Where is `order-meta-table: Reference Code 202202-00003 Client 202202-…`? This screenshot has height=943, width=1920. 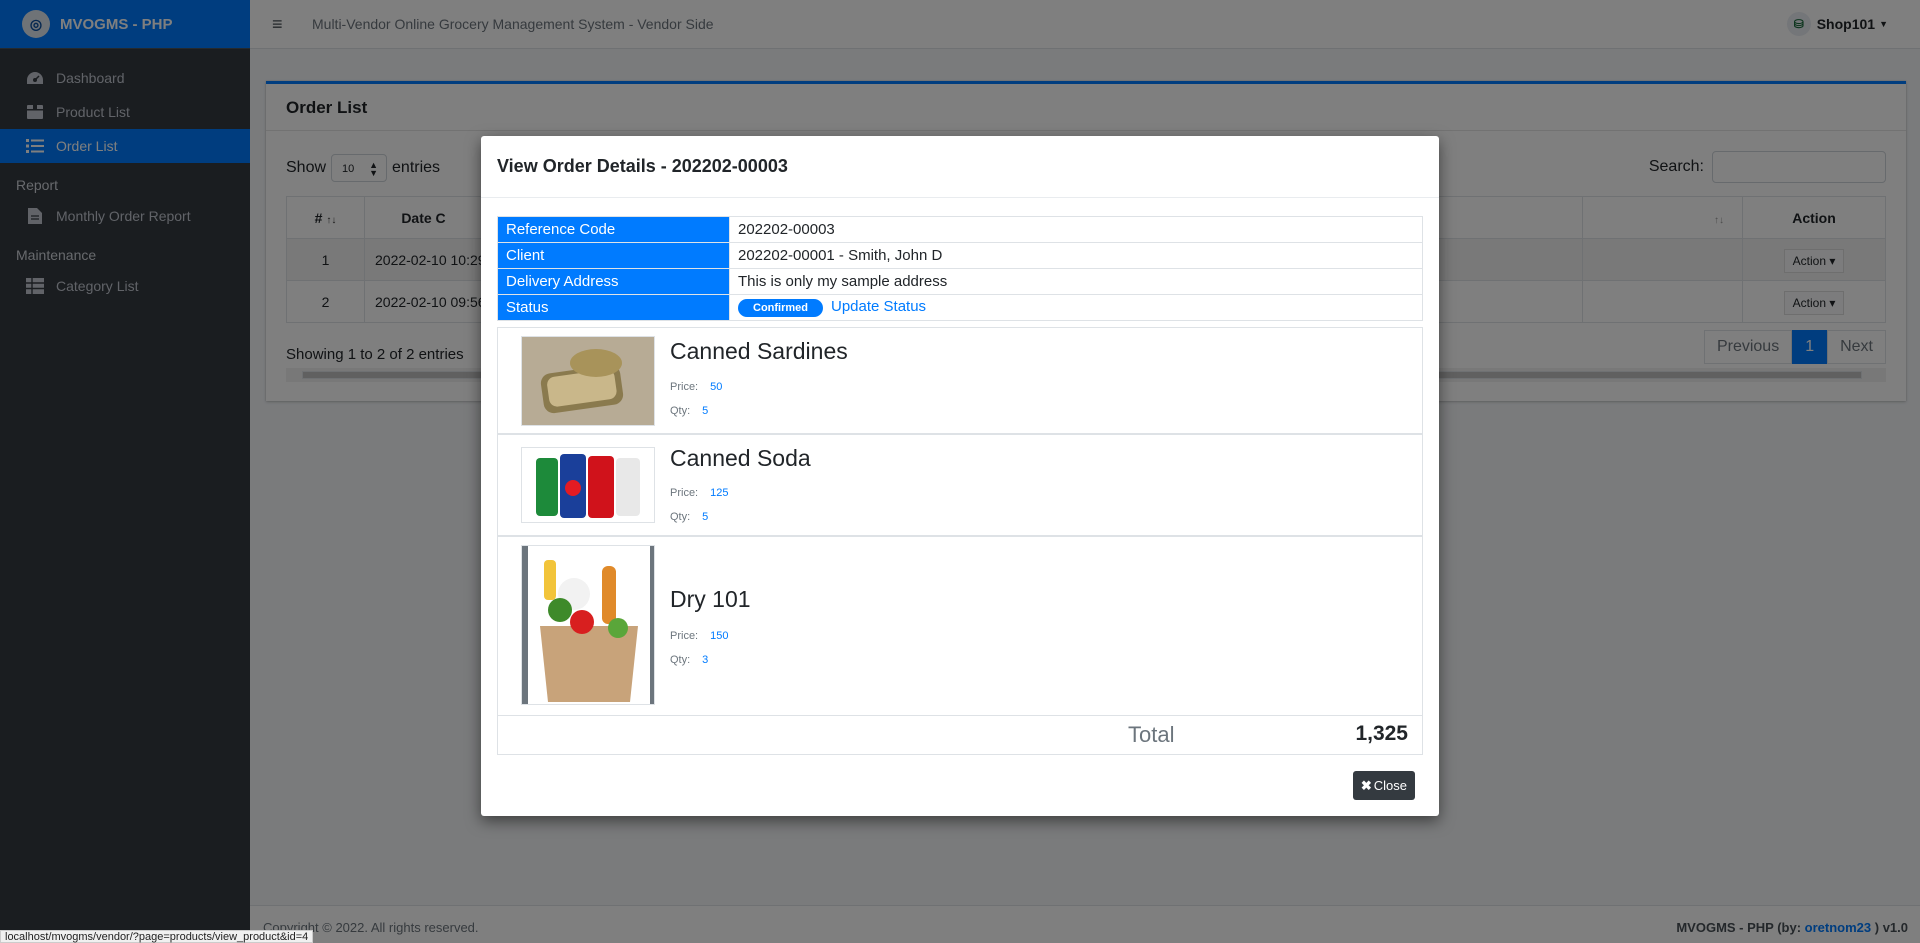 order-meta-table: Reference Code 202202-00003 Client 202202-… is located at coordinates (960, 268).